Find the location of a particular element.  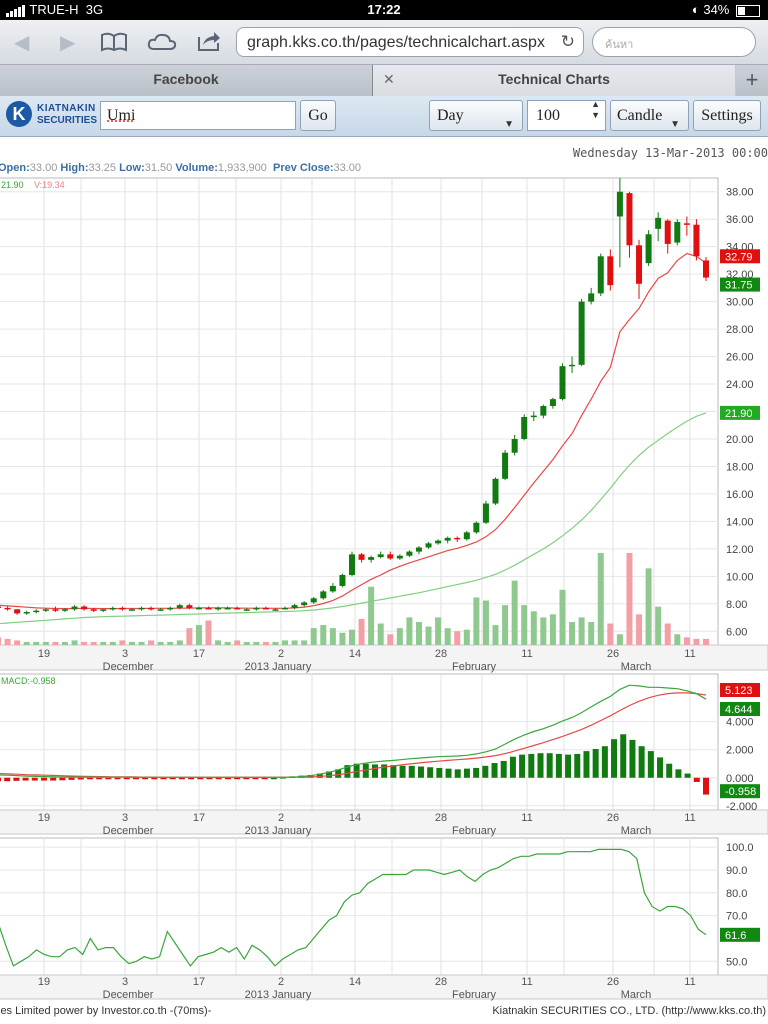

y-tick-label: 38.00 is located at coordinates (740, 193).